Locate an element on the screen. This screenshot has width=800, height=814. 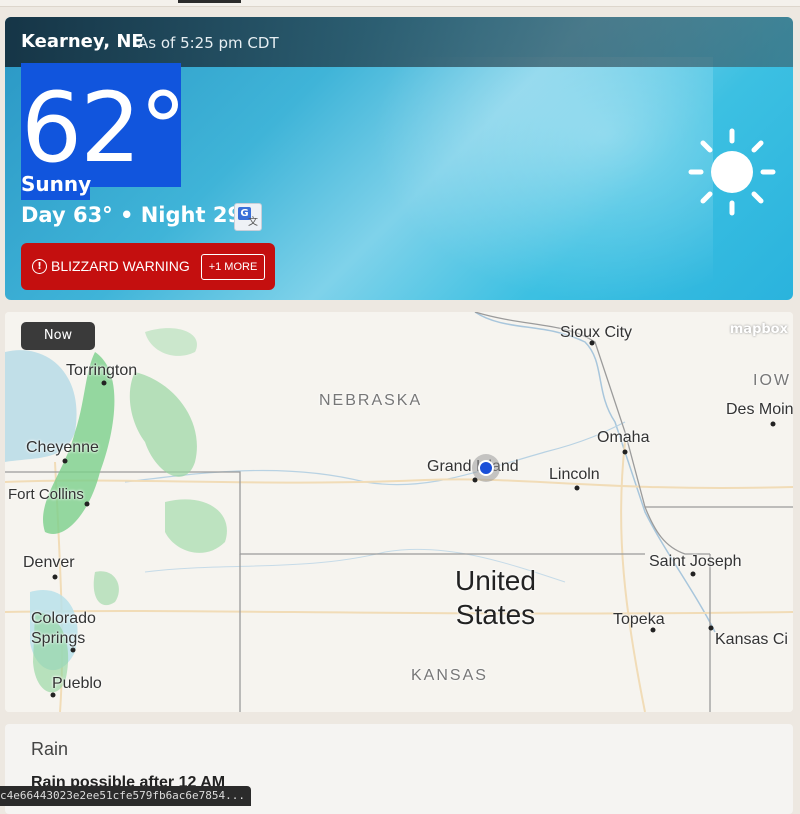
sun-icon is located at coordinates (732, 172).